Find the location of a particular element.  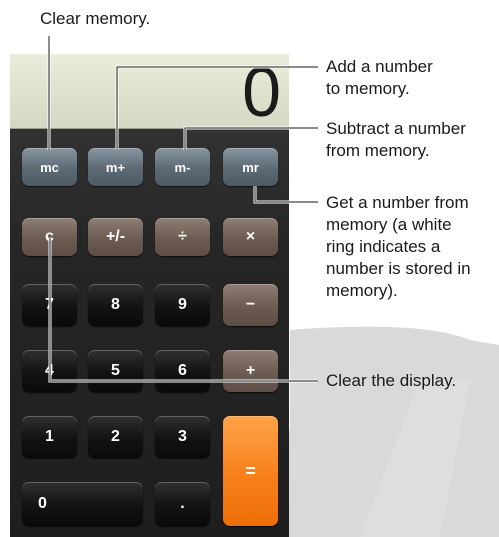

callout-subtract-memory-line1: Subtract a number is located at coordinates (396, 128).